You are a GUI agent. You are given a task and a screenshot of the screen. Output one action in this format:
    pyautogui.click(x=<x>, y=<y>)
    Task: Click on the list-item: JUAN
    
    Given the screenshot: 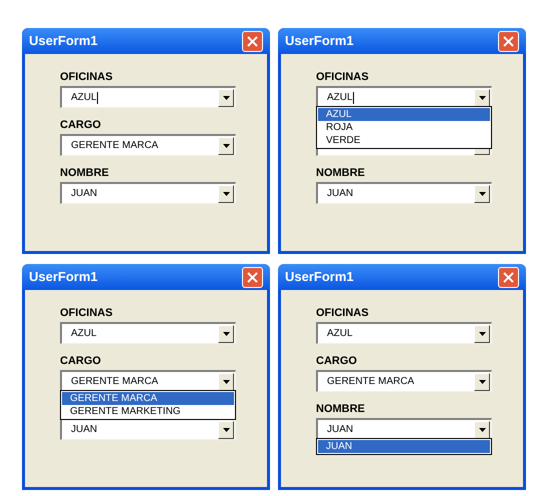 What is the action you would take?
    pyautogui.click(x=404, y=446)
    